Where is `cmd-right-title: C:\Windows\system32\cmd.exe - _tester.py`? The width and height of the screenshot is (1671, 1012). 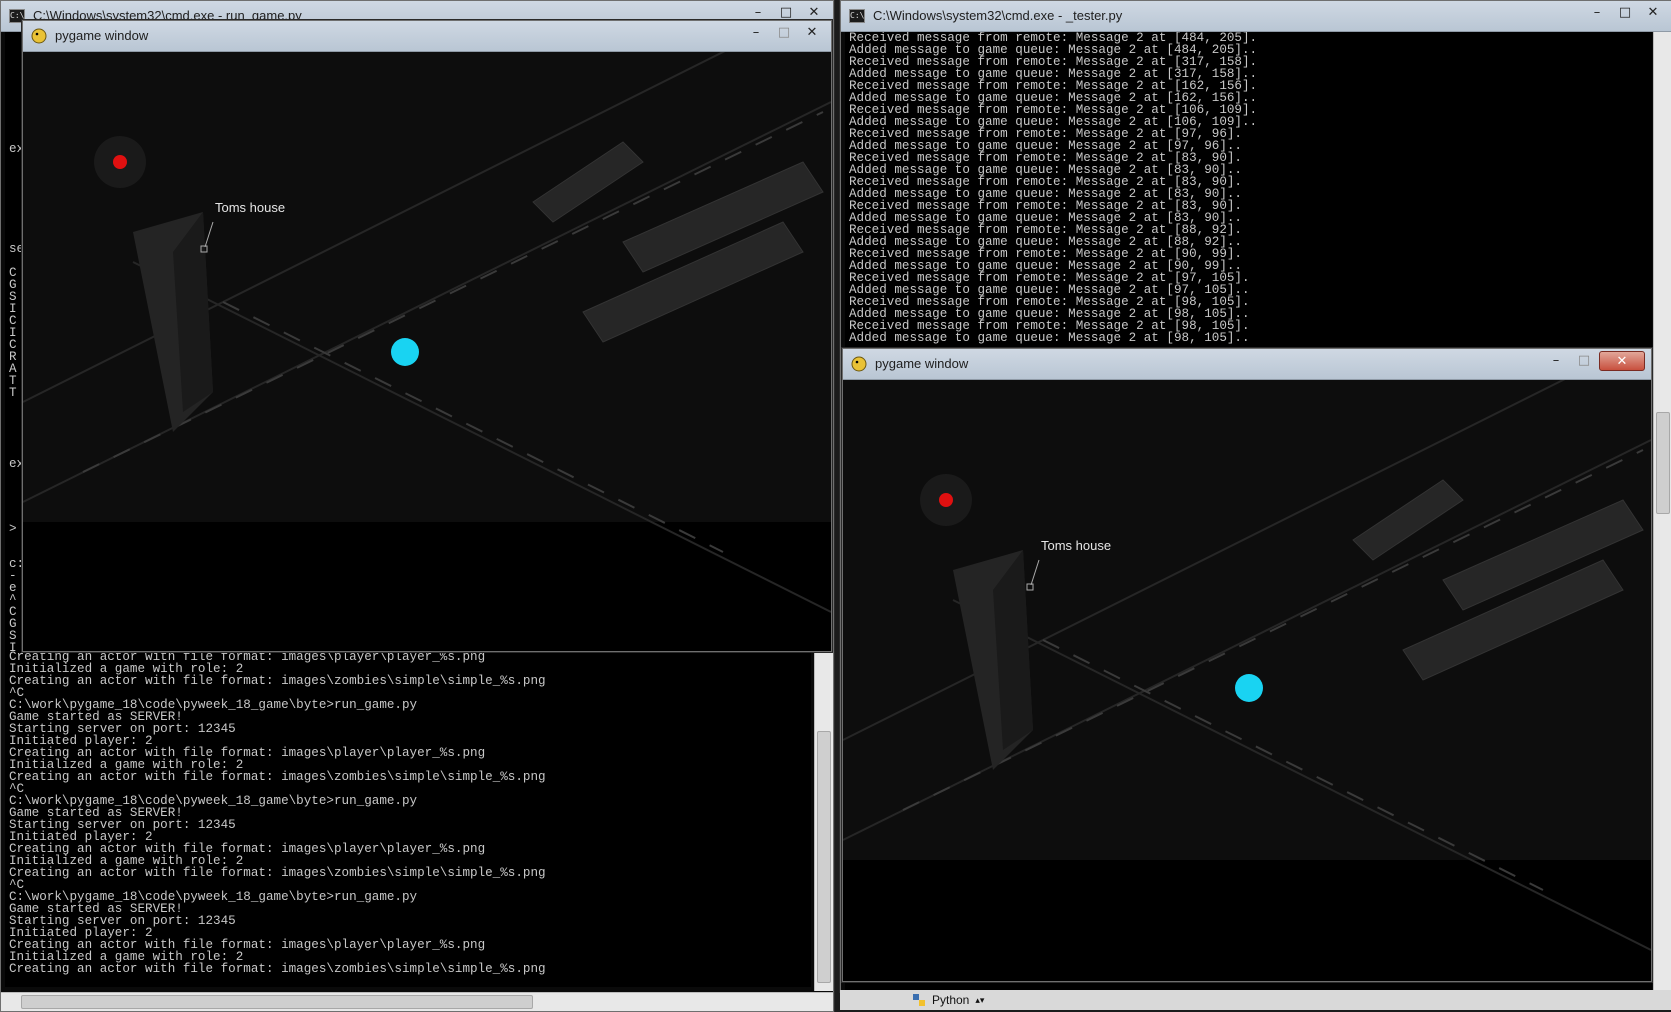
cmd-right-title: C:\Windows\system32\cmd.exe - _tester.py is located at coordinates (998, 15).